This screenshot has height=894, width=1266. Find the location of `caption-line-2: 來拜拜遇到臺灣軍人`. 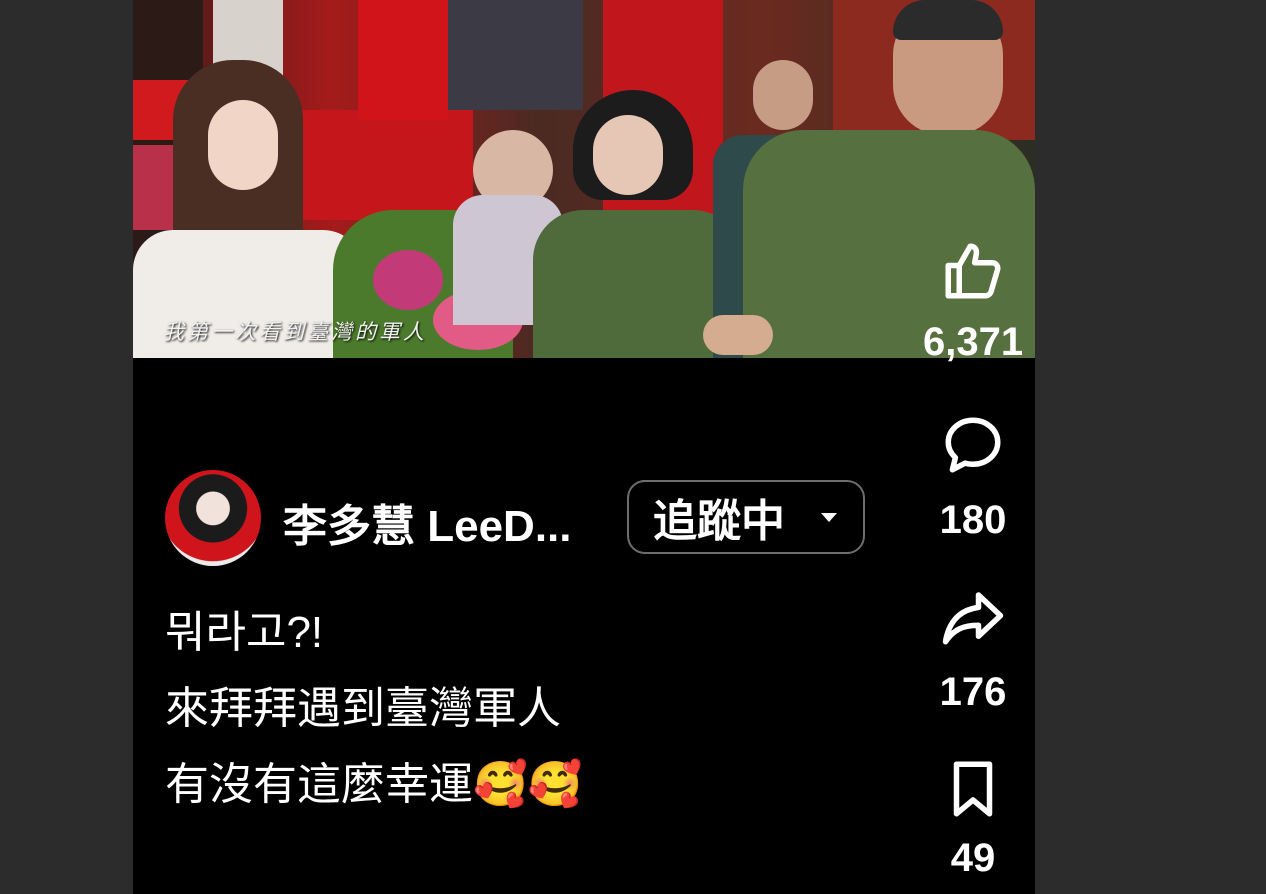

caption-line-2: 來拜拜遇到臺灣軍人 is located at coordinates (363, 708).